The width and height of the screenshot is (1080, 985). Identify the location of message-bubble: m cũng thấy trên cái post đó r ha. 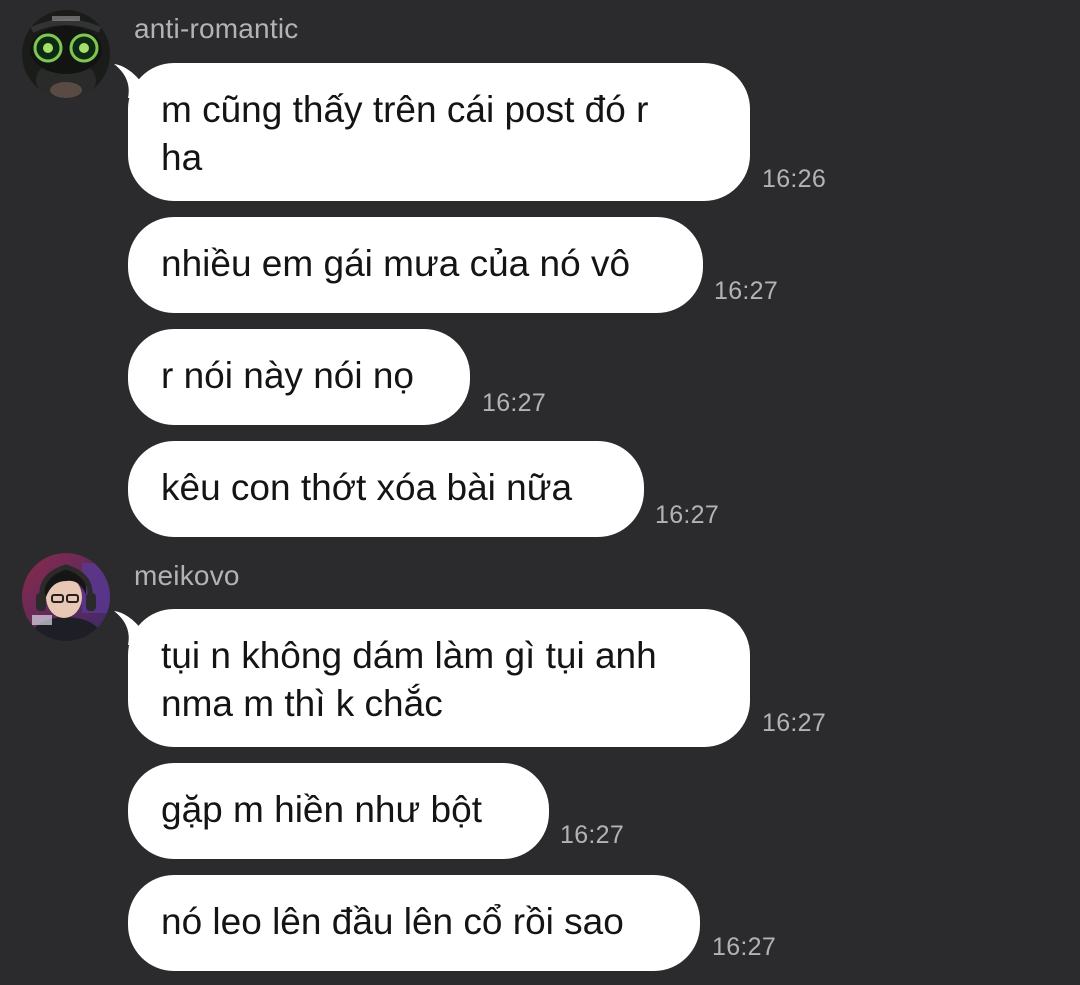
(439, 132).